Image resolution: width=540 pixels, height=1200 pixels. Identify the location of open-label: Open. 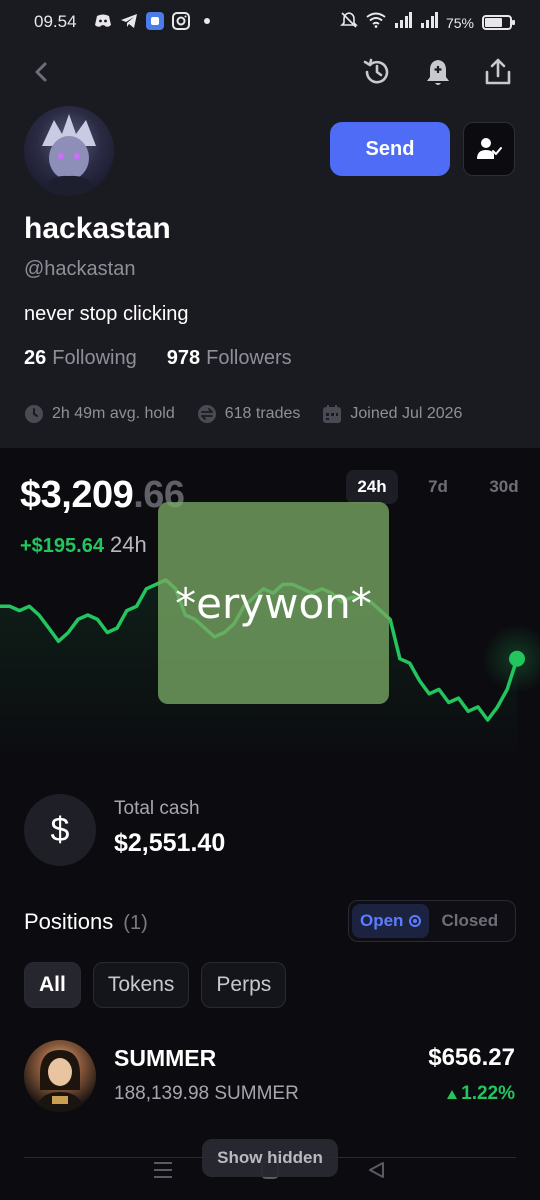
(382, 920).